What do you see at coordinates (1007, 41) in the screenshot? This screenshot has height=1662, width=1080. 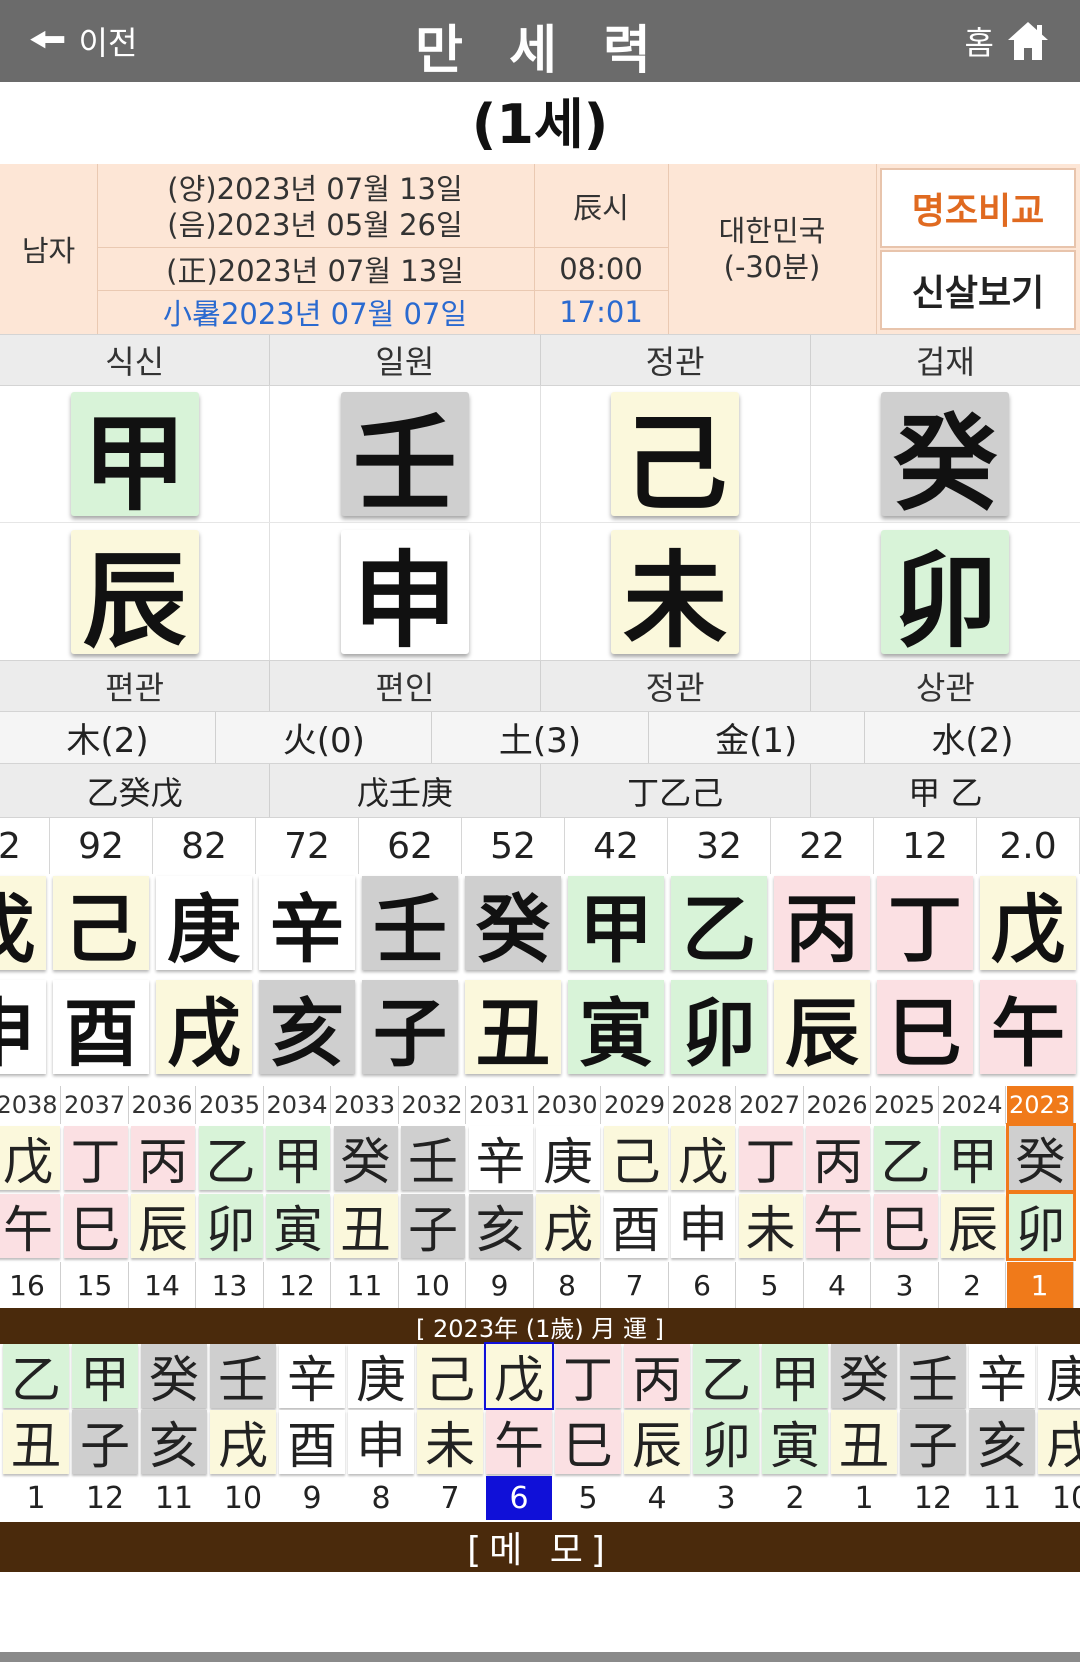 I see `home-button: 홈` at bounding box center [1007, 41].